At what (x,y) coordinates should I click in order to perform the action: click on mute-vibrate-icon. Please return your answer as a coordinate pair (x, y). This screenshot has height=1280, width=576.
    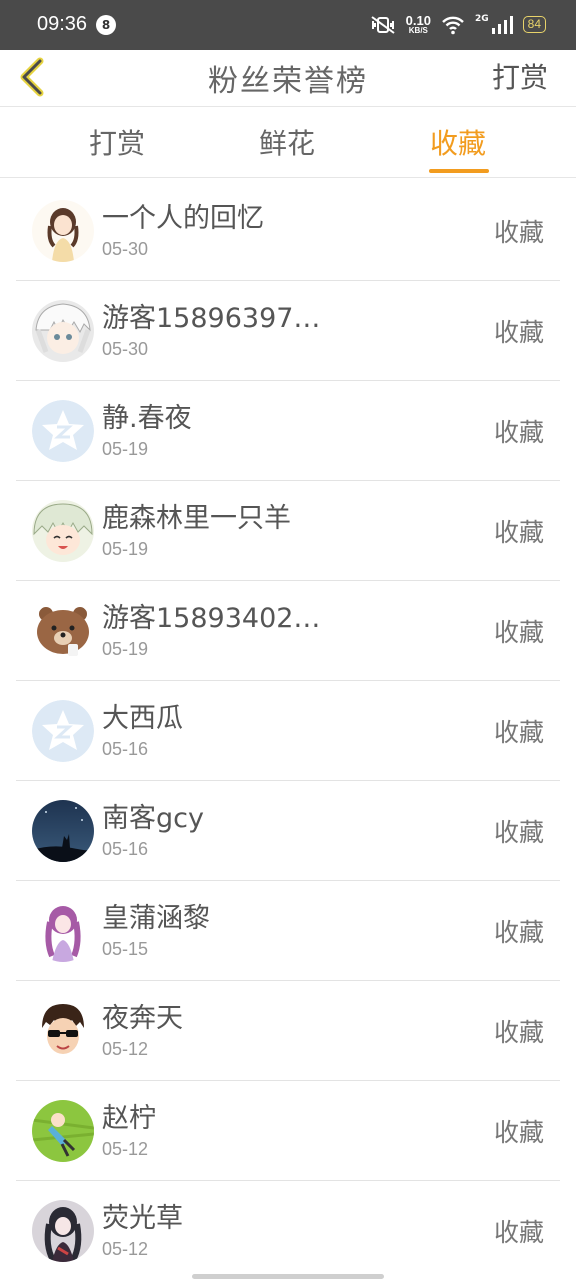
    Looking at the image, I should click on (383, 24).